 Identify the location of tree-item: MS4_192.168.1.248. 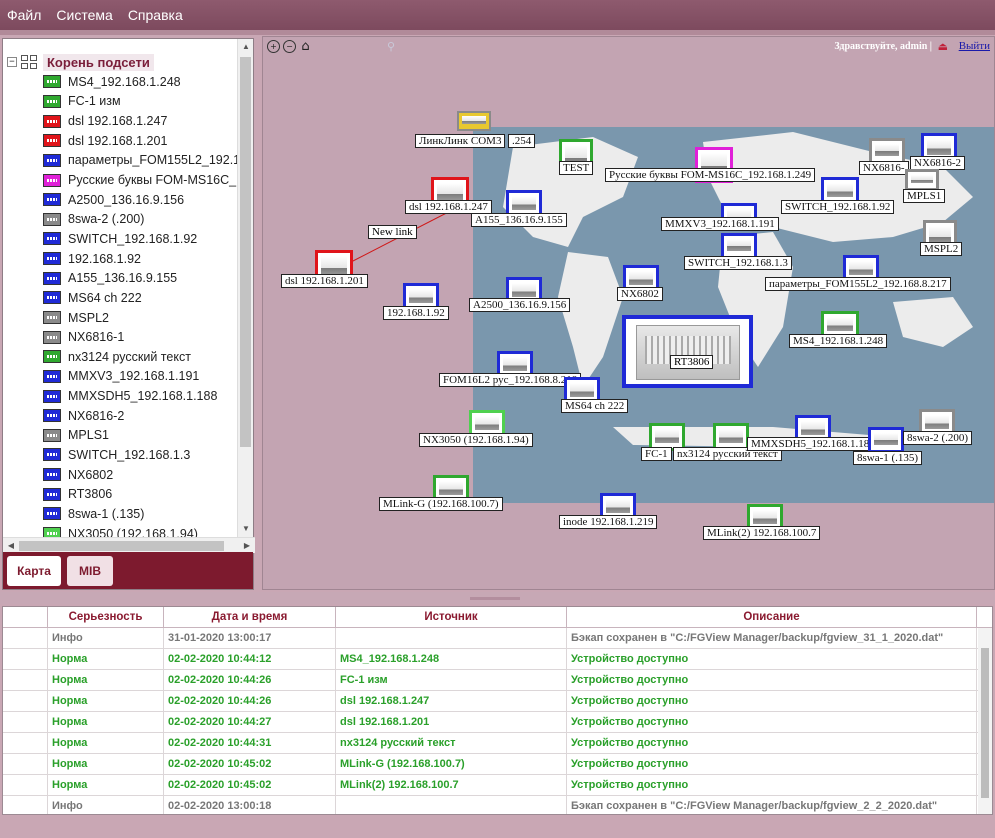
(120, 82).